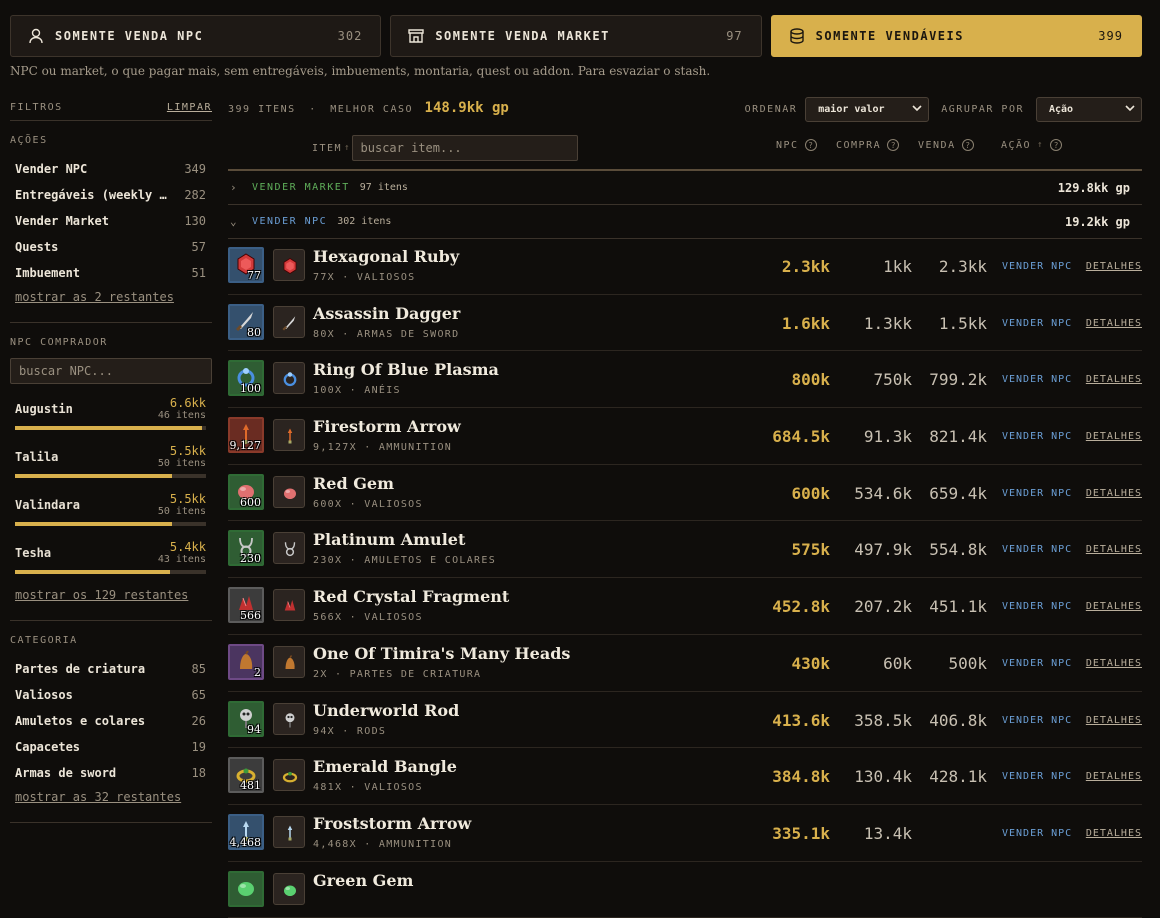 This screenshot has width=1160, height=918. What do you see at coordinates (250, 786) in the screenshot?
I see `item-quantity: 481` at bounding box center [250, 786].